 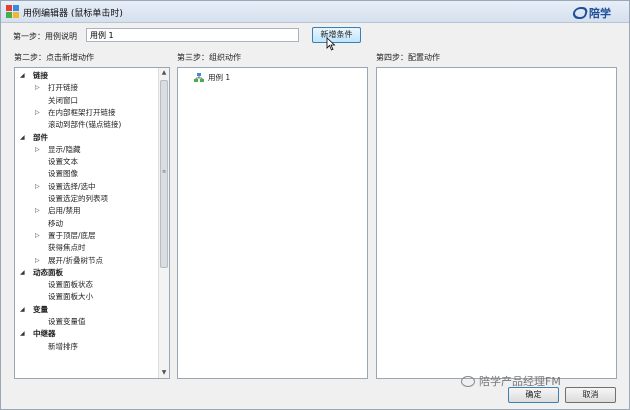 What do you see at coordinates (55, 223) in the screenshot?
I see `tree-label: 移动` at bounding box center [55, 223].